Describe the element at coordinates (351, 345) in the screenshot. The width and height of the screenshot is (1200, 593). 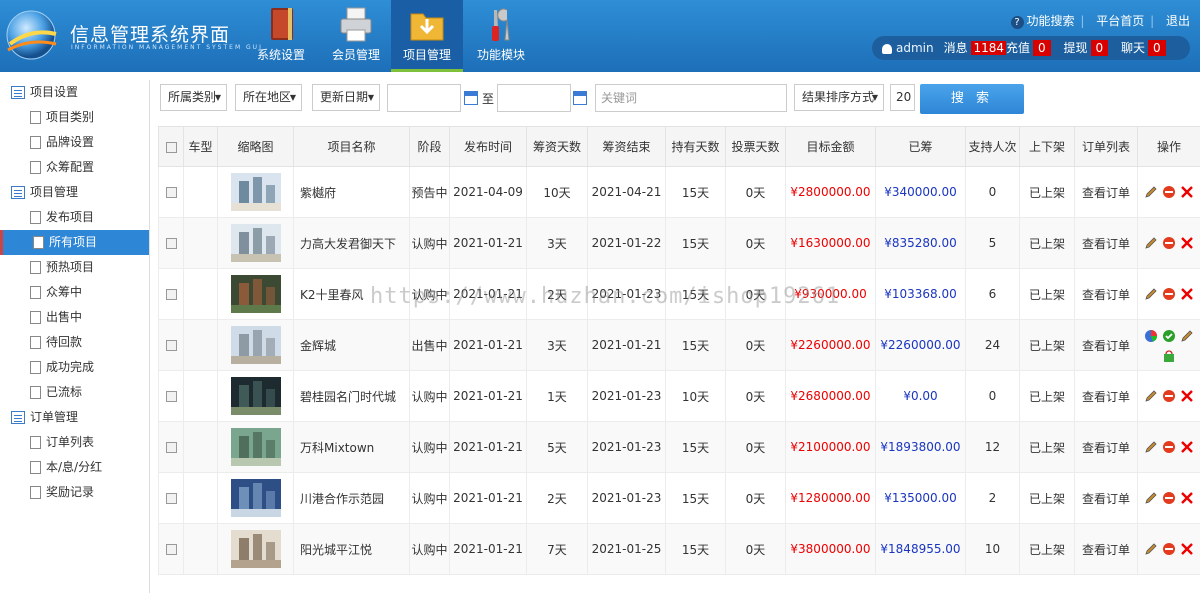
I see `project-name: 金辉城` at that location.